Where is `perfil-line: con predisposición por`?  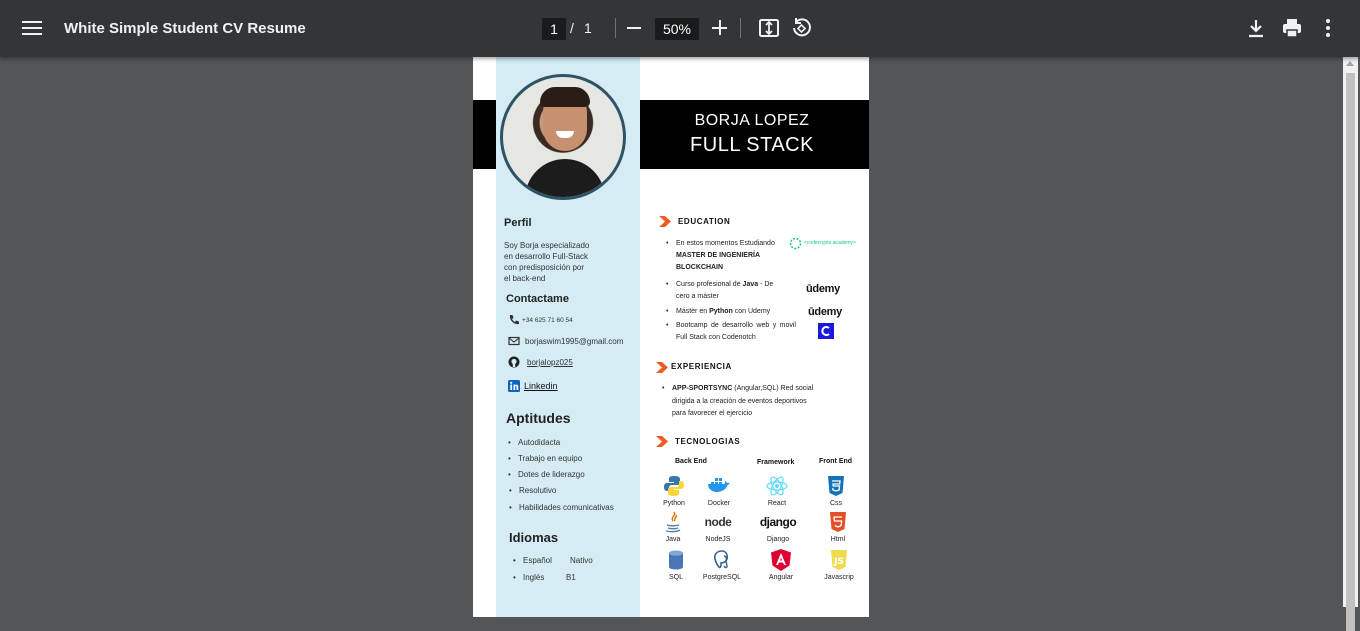
perfil-line: con predisposición por is located at coordinates (544, 267).